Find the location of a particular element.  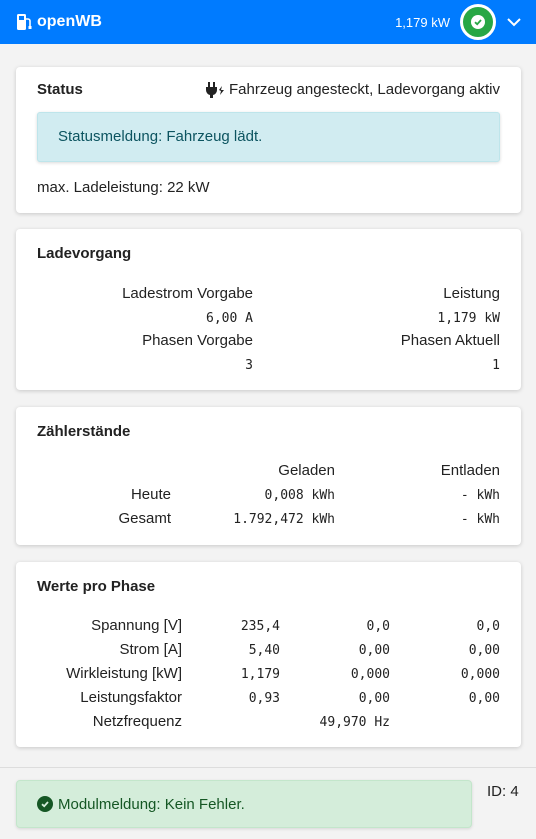

strom-l1: 5,40 is located at coordinates (264, 650).